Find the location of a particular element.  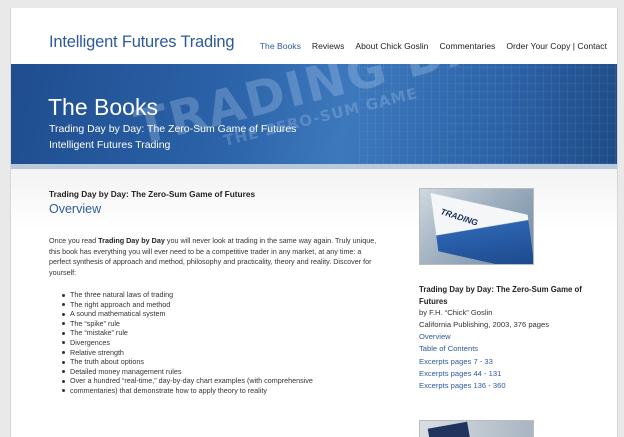

list-item: Detailed money management rules is located at coordinates (214, 372).